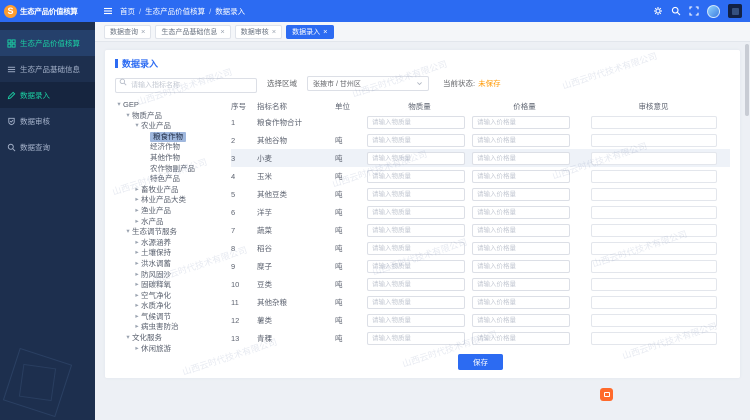 The image size is (750, 420). What do you see at coordinates (169, 275) in the screenshot?
I see `tree-node: ▸ 防风固沙` at bounding box center [169, 275].